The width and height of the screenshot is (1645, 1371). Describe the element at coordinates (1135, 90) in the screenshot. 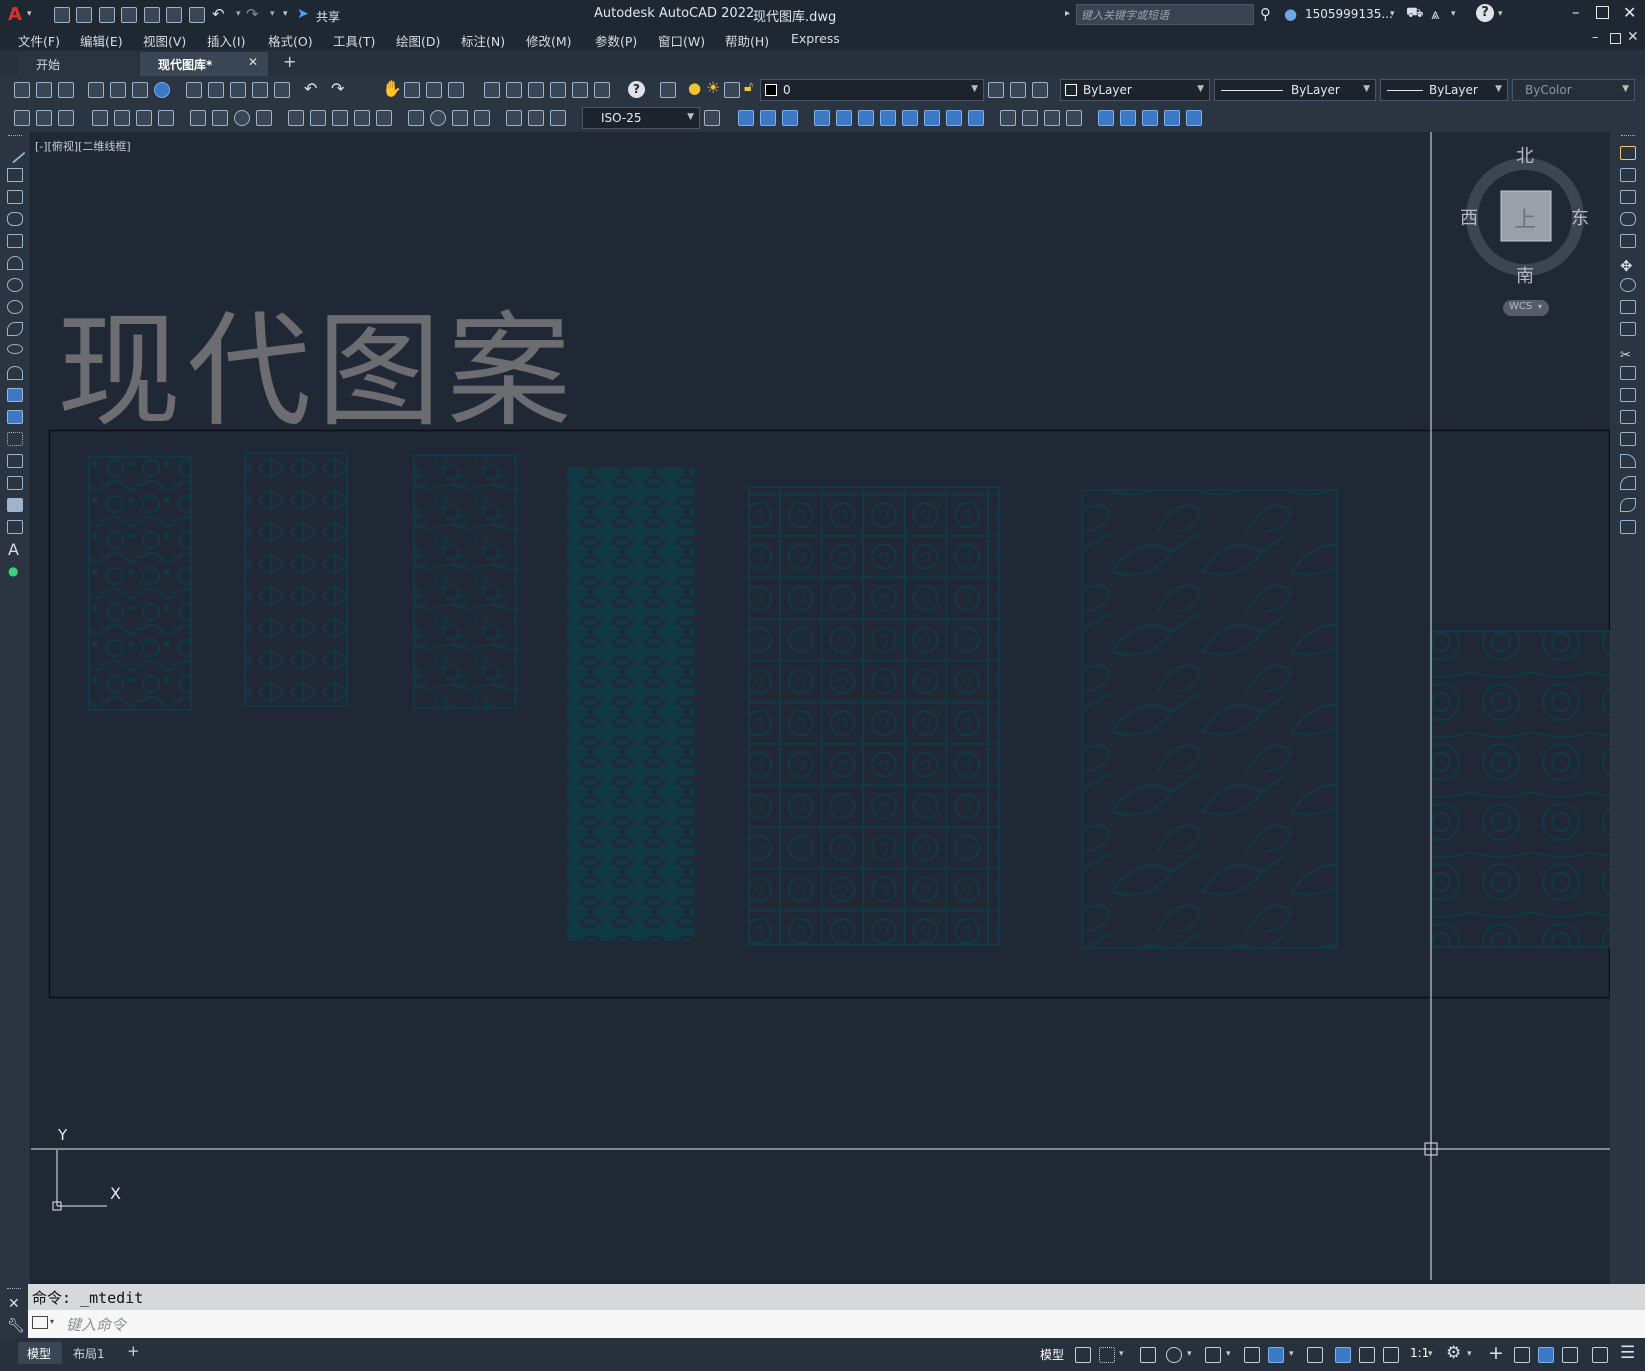

I see `color-dropdown: ByLayer ▼` at that location.